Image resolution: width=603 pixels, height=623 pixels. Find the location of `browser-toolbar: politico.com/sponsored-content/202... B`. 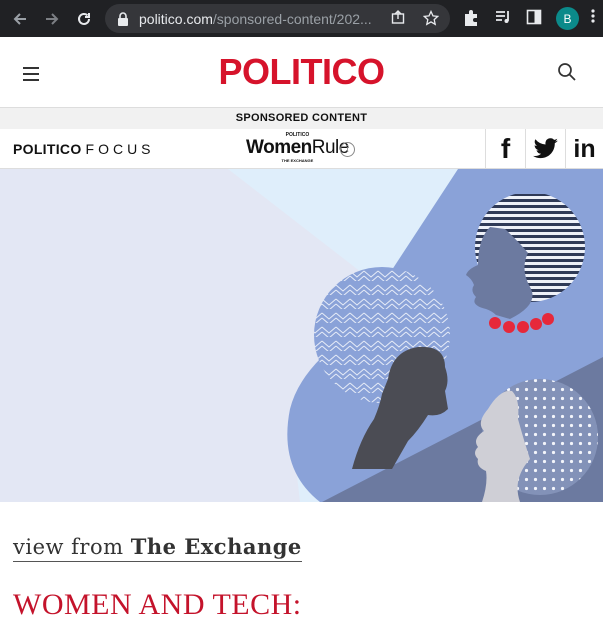

browser-toolbar: politico.com/sponsored-content/202... B is located at coordinates (301, 18).